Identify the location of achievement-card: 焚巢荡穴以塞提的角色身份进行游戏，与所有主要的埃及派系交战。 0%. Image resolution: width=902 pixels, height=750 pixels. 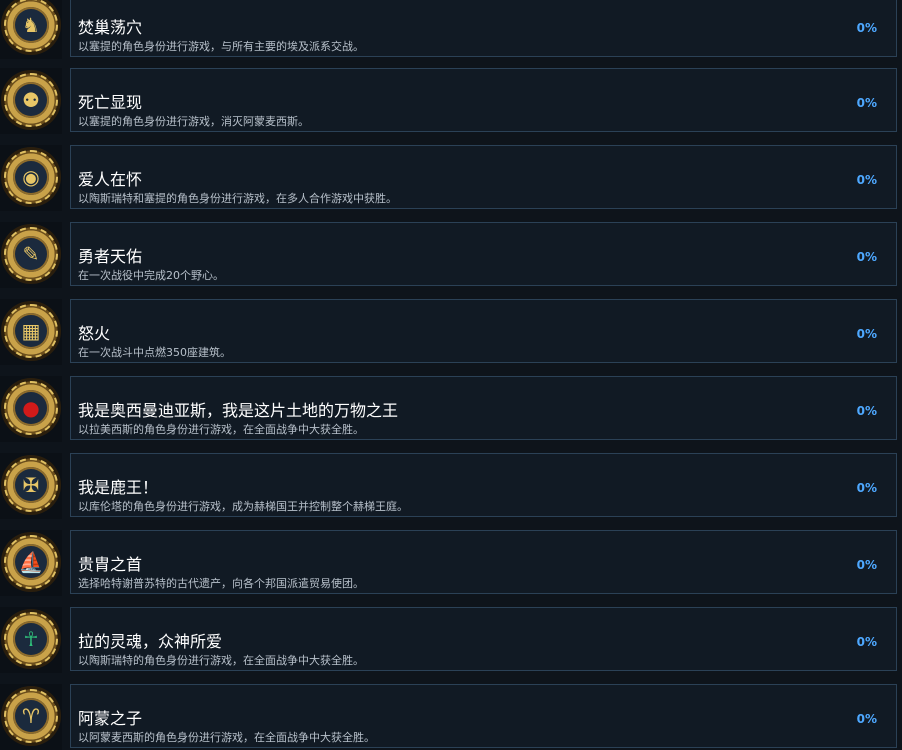
(483, 28).